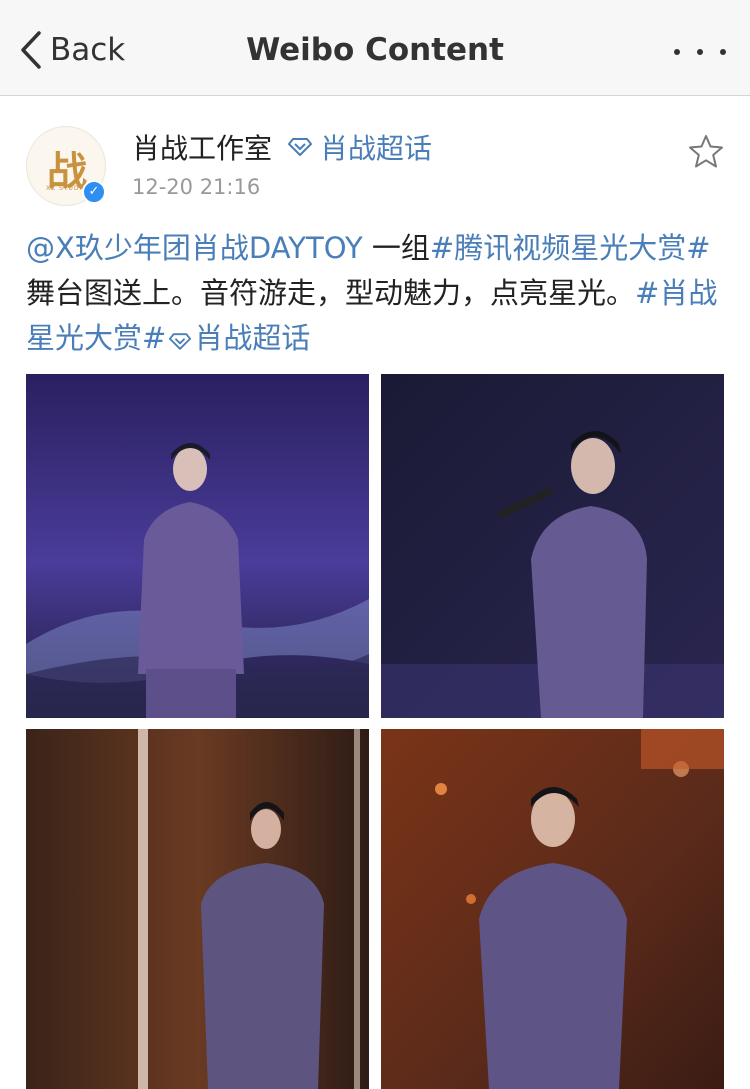 This screenshot has height=1089, width=750. What do you see at coordinates (396, 248) in the screenshot?
I see `post-text-part: 一组` at bounding box center [396, 248].